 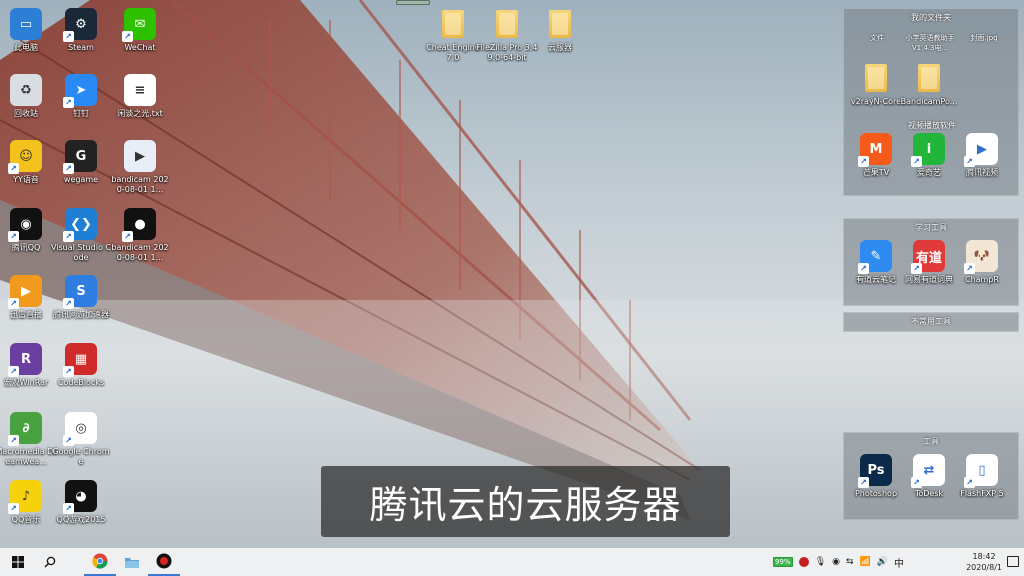 I want to click on desktop-icon-dingding: ➤ ↗ 钉钉, so click(x=81, y=96).